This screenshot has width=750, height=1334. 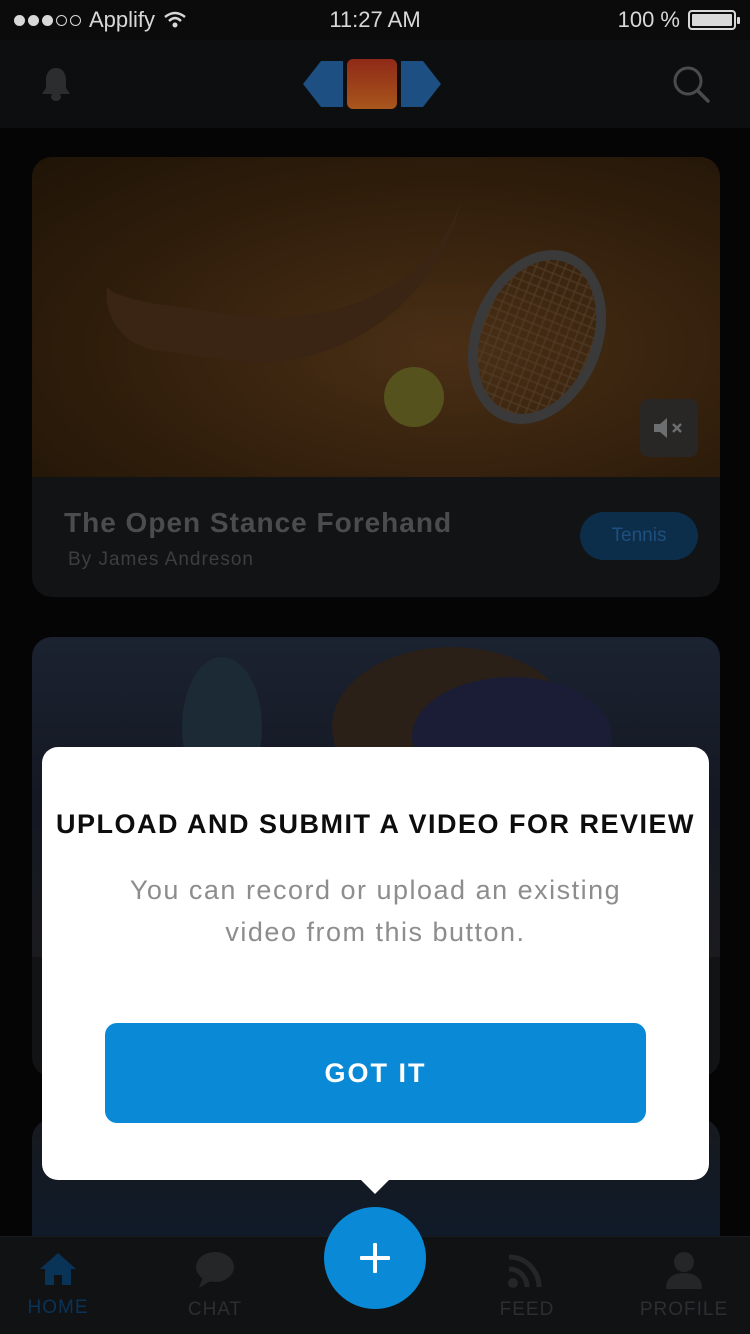 I want to click on battery-fill, so click(x=712, y=20).